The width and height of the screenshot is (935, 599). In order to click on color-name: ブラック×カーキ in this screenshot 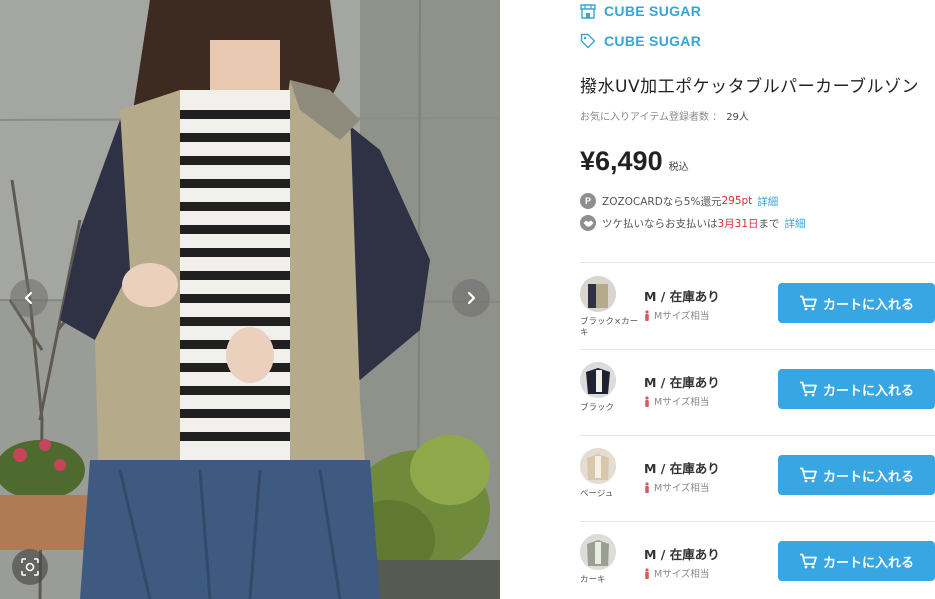, I will do `click(609, 327)`.